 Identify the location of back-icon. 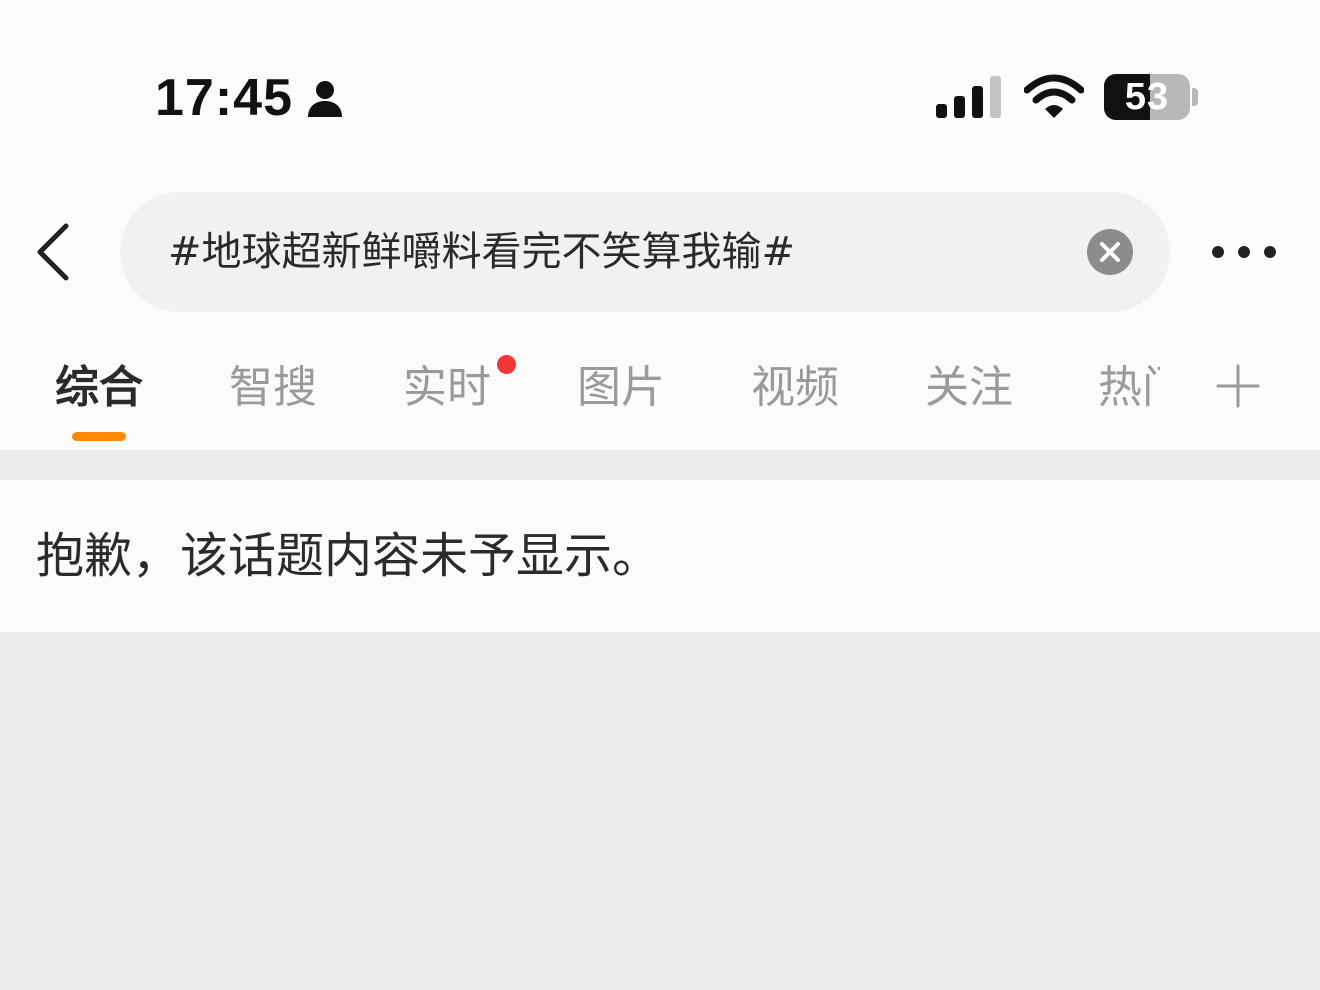
(53, 252).